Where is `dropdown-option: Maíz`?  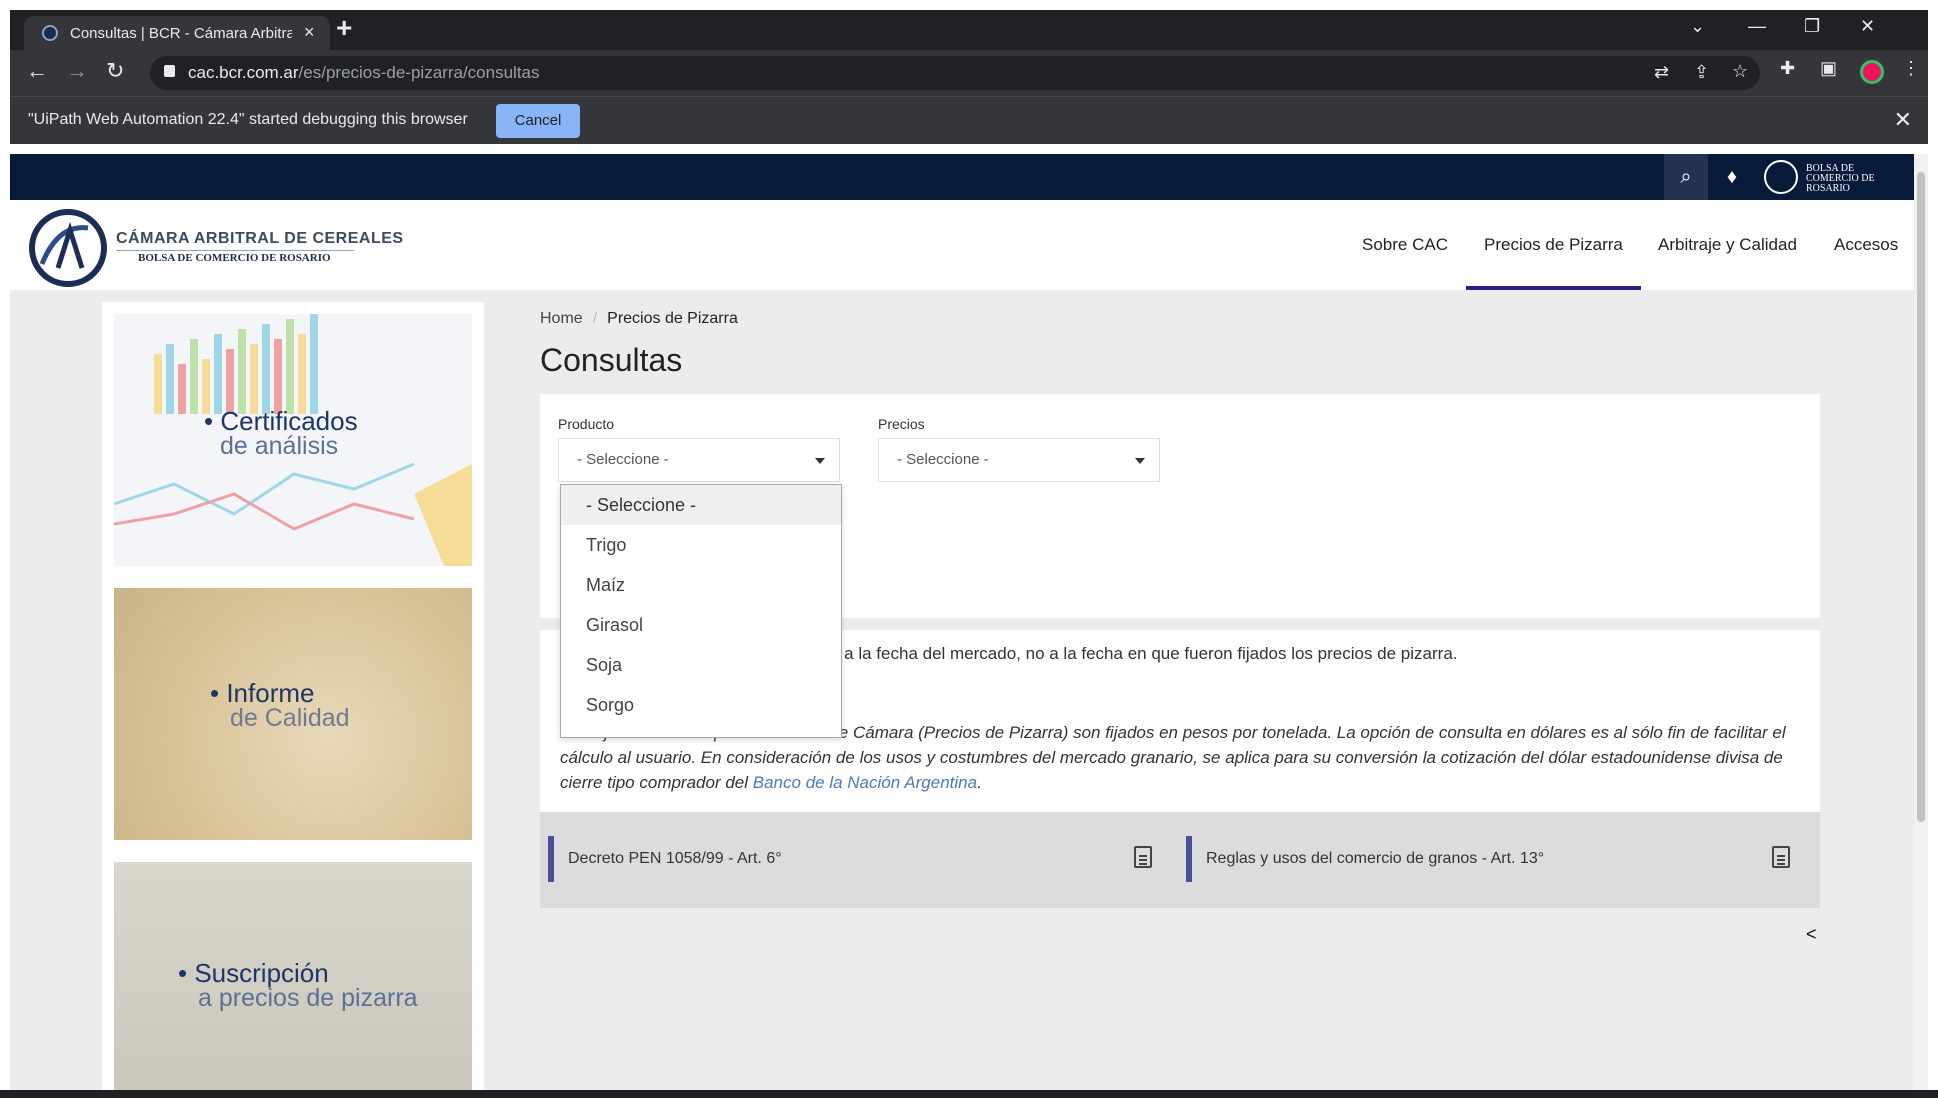
dropdown-option: Maíz is located at coordinates (701, 585).